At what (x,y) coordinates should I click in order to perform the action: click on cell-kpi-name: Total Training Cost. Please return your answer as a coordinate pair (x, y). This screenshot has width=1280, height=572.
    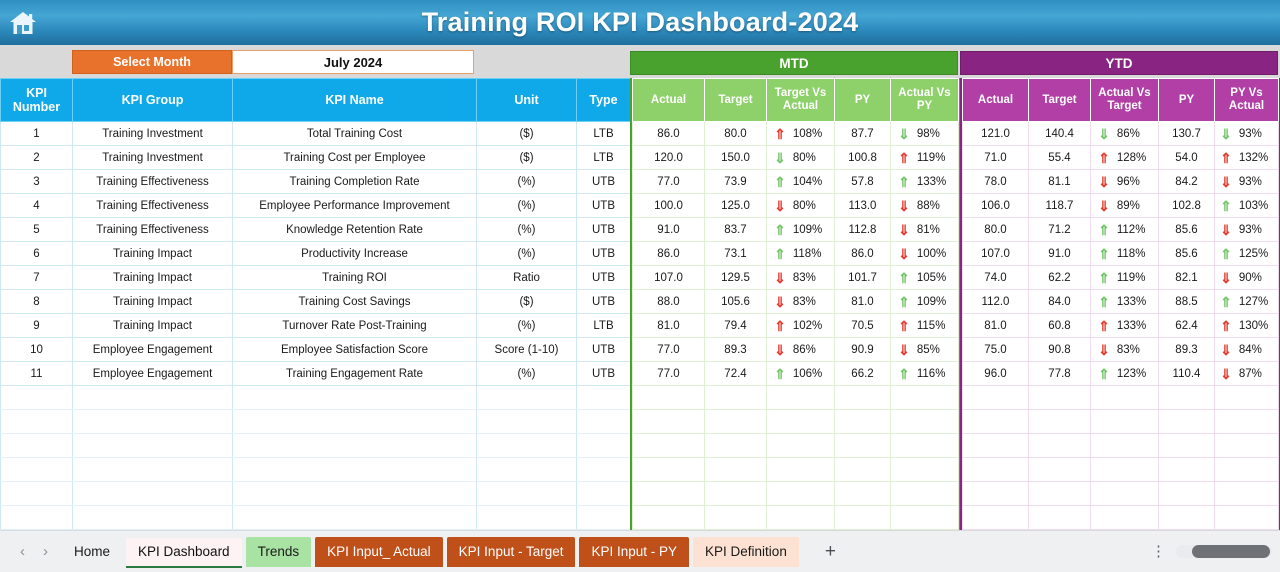
    Looking at the image, I should click on (354, 133).